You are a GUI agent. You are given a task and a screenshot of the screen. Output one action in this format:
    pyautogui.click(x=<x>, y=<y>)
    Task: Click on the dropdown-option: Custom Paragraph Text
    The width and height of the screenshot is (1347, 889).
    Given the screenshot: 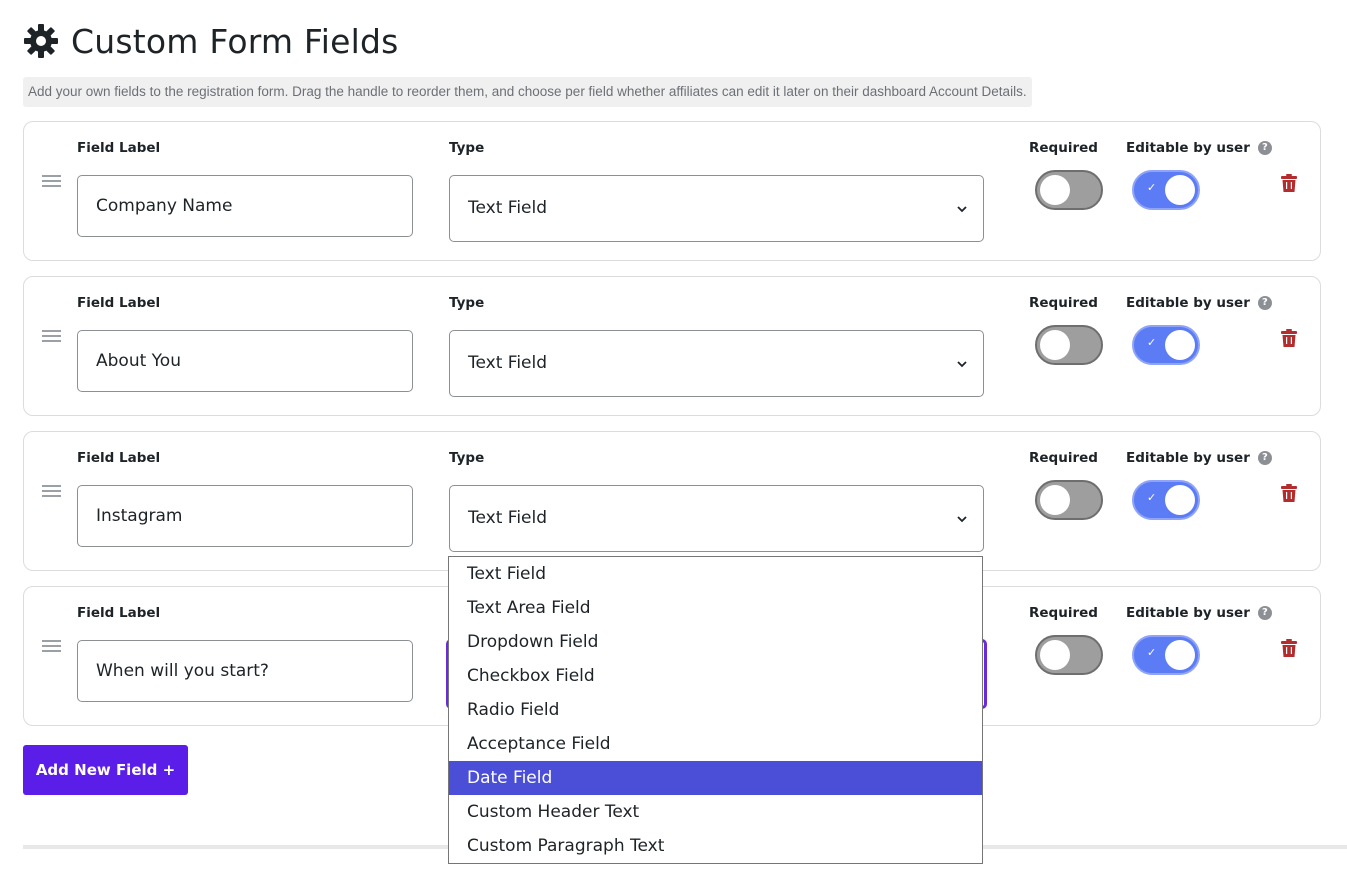 What is the action you would take?
    pyautogui.click(x=715, y=846)
    